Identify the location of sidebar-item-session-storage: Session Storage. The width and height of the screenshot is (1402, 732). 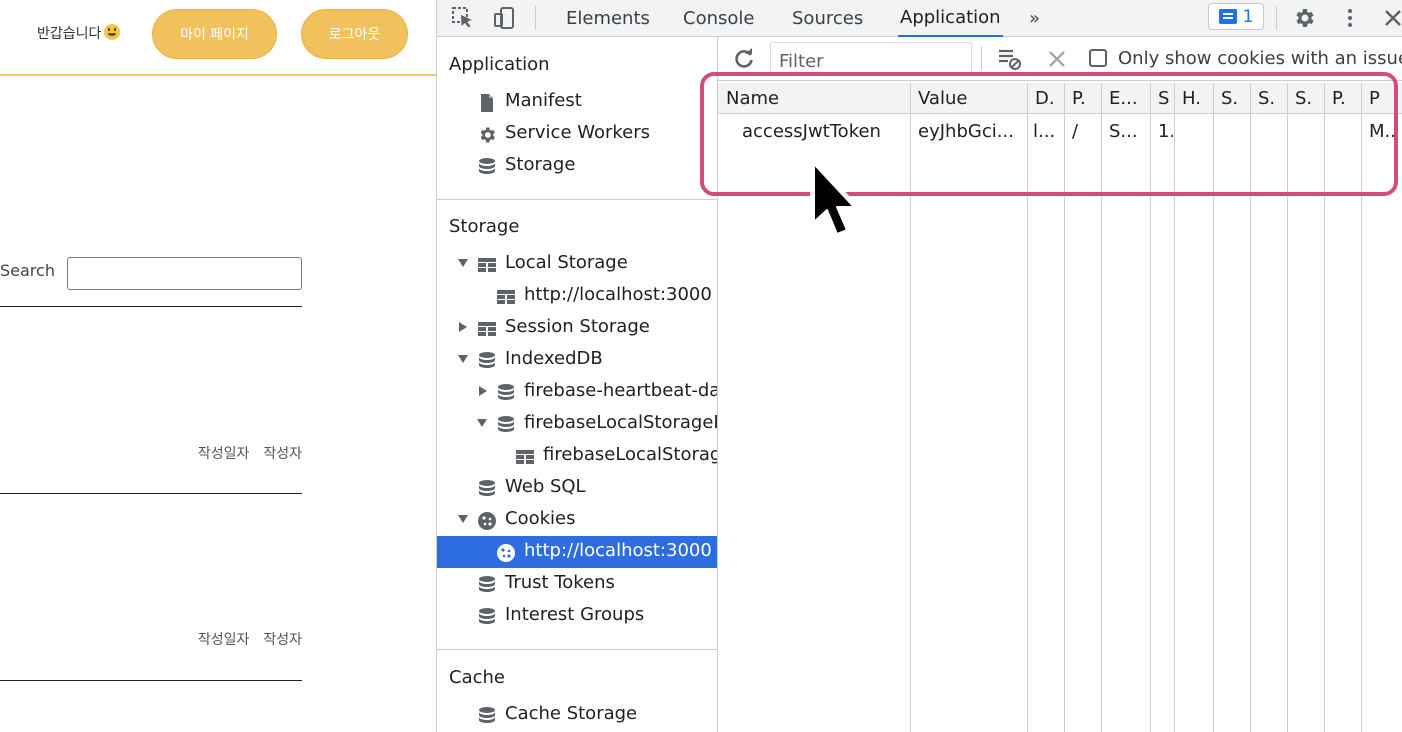
(577, 328).